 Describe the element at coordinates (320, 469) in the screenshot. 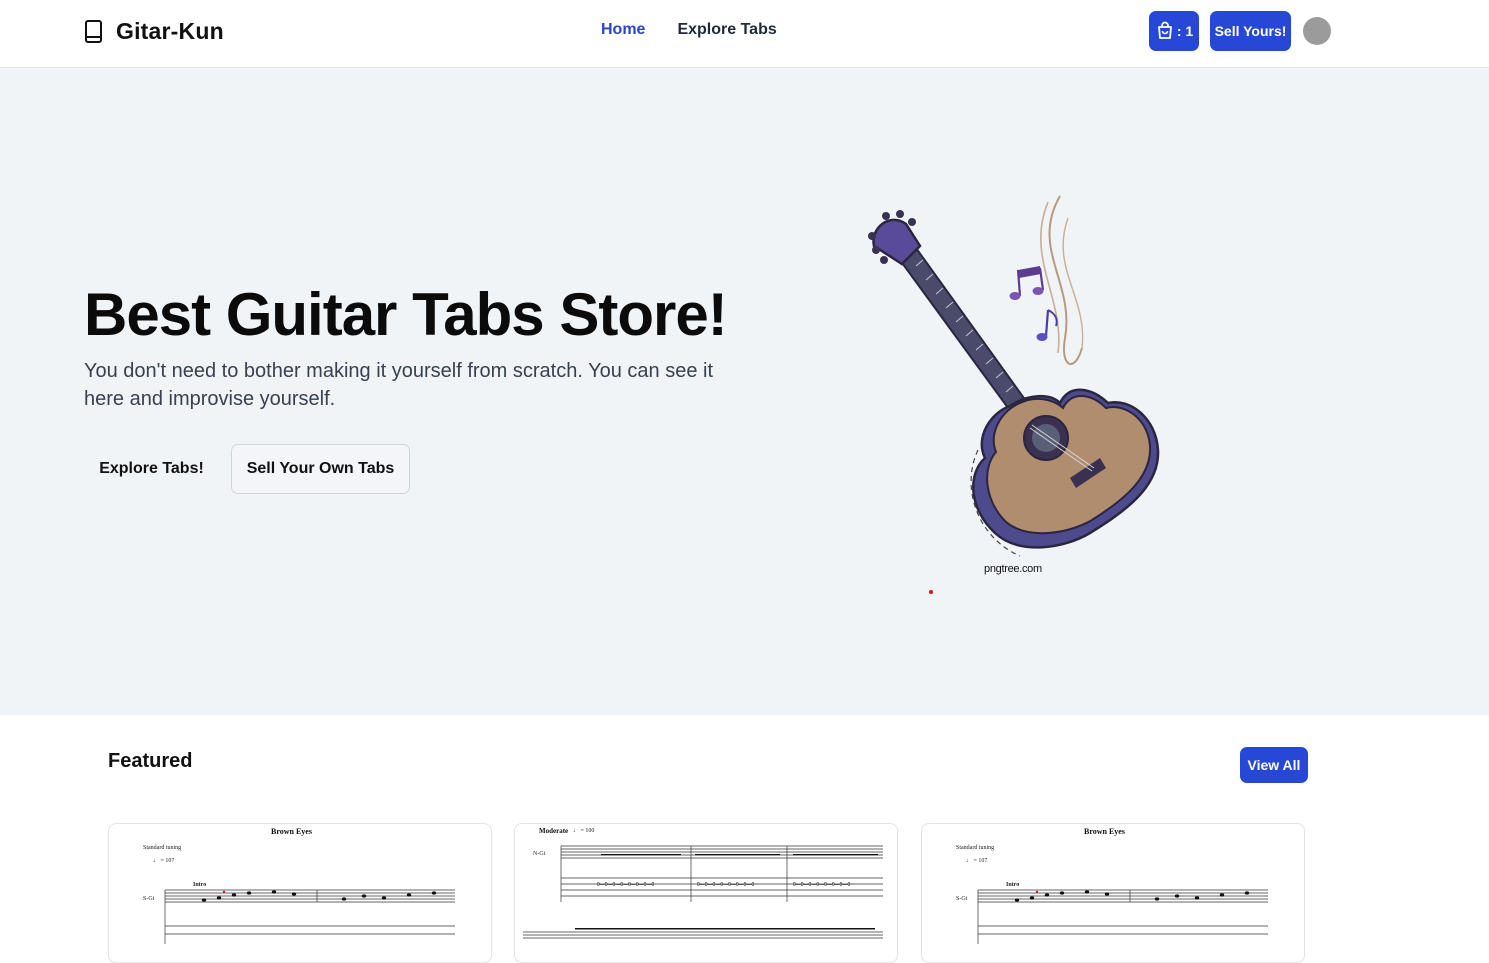

I see `sell-own-tabs-button: Sell Your Own Tabs` at that location.